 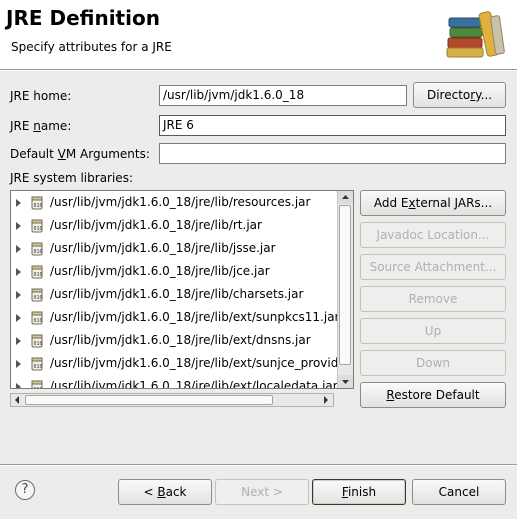 What do you see at coordinates (433, 363) in the screenshot?
I see `down-button: Down` at bounding box center [433, 363].